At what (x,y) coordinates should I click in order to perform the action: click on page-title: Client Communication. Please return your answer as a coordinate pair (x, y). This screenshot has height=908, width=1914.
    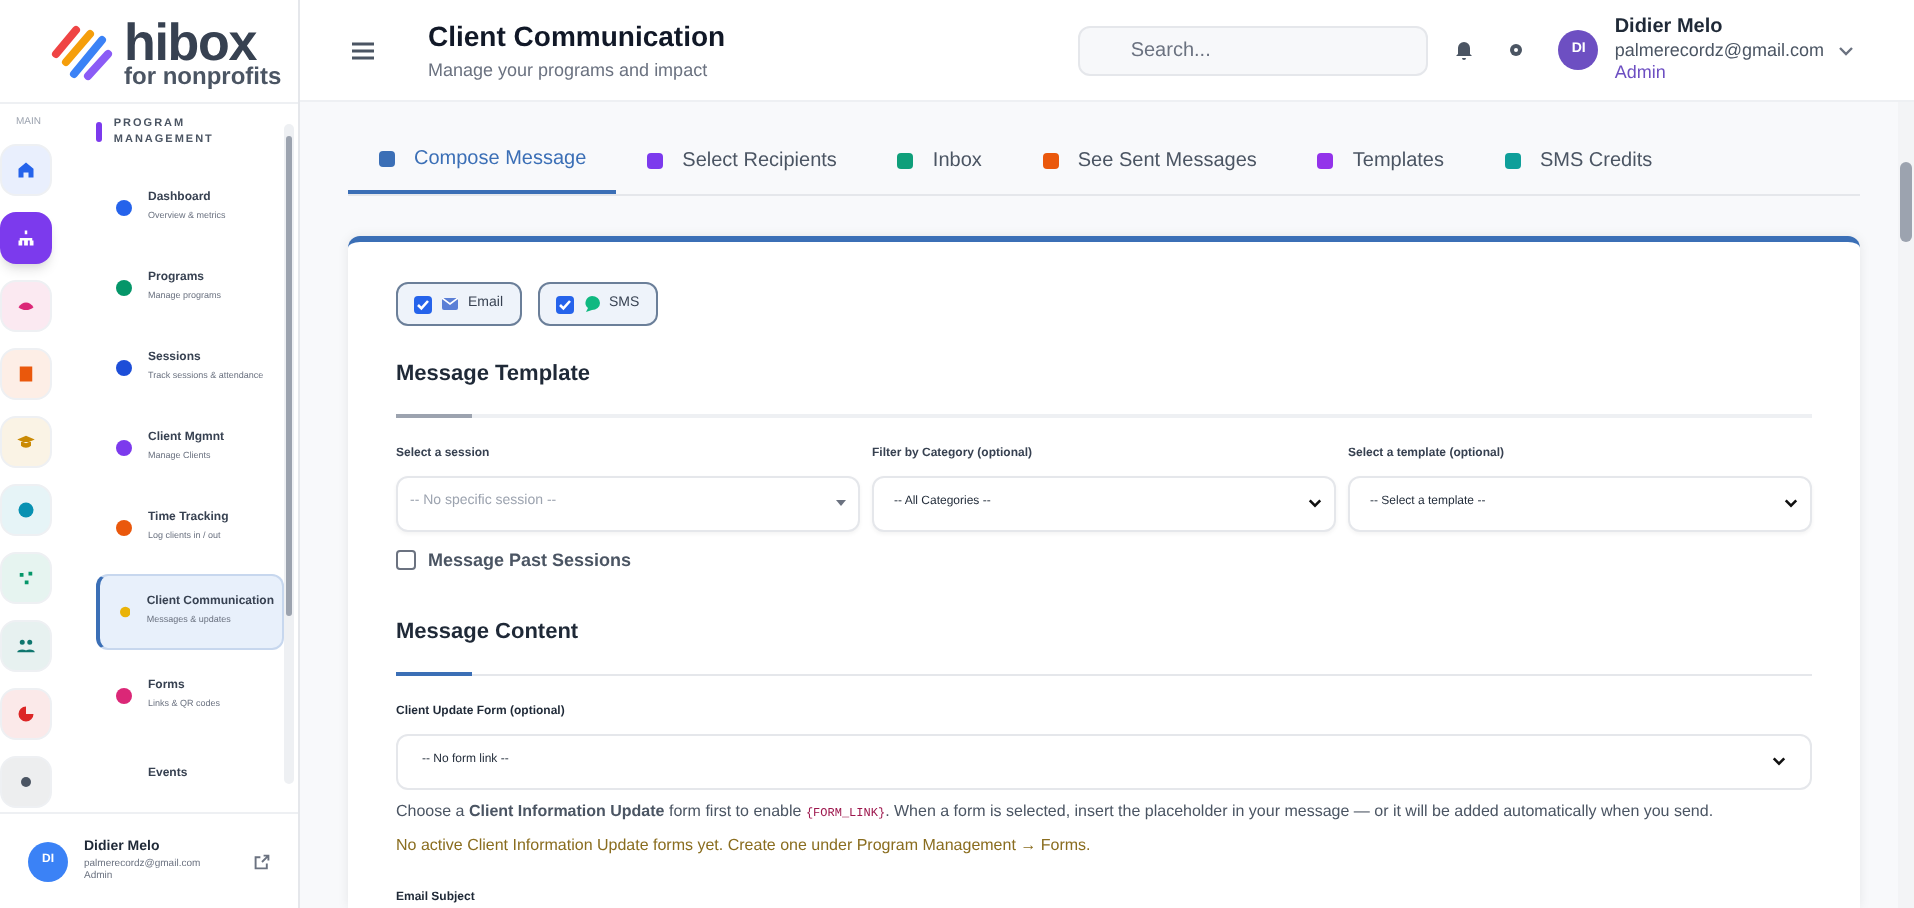
    Looking at the image, I should click on (577, 36).